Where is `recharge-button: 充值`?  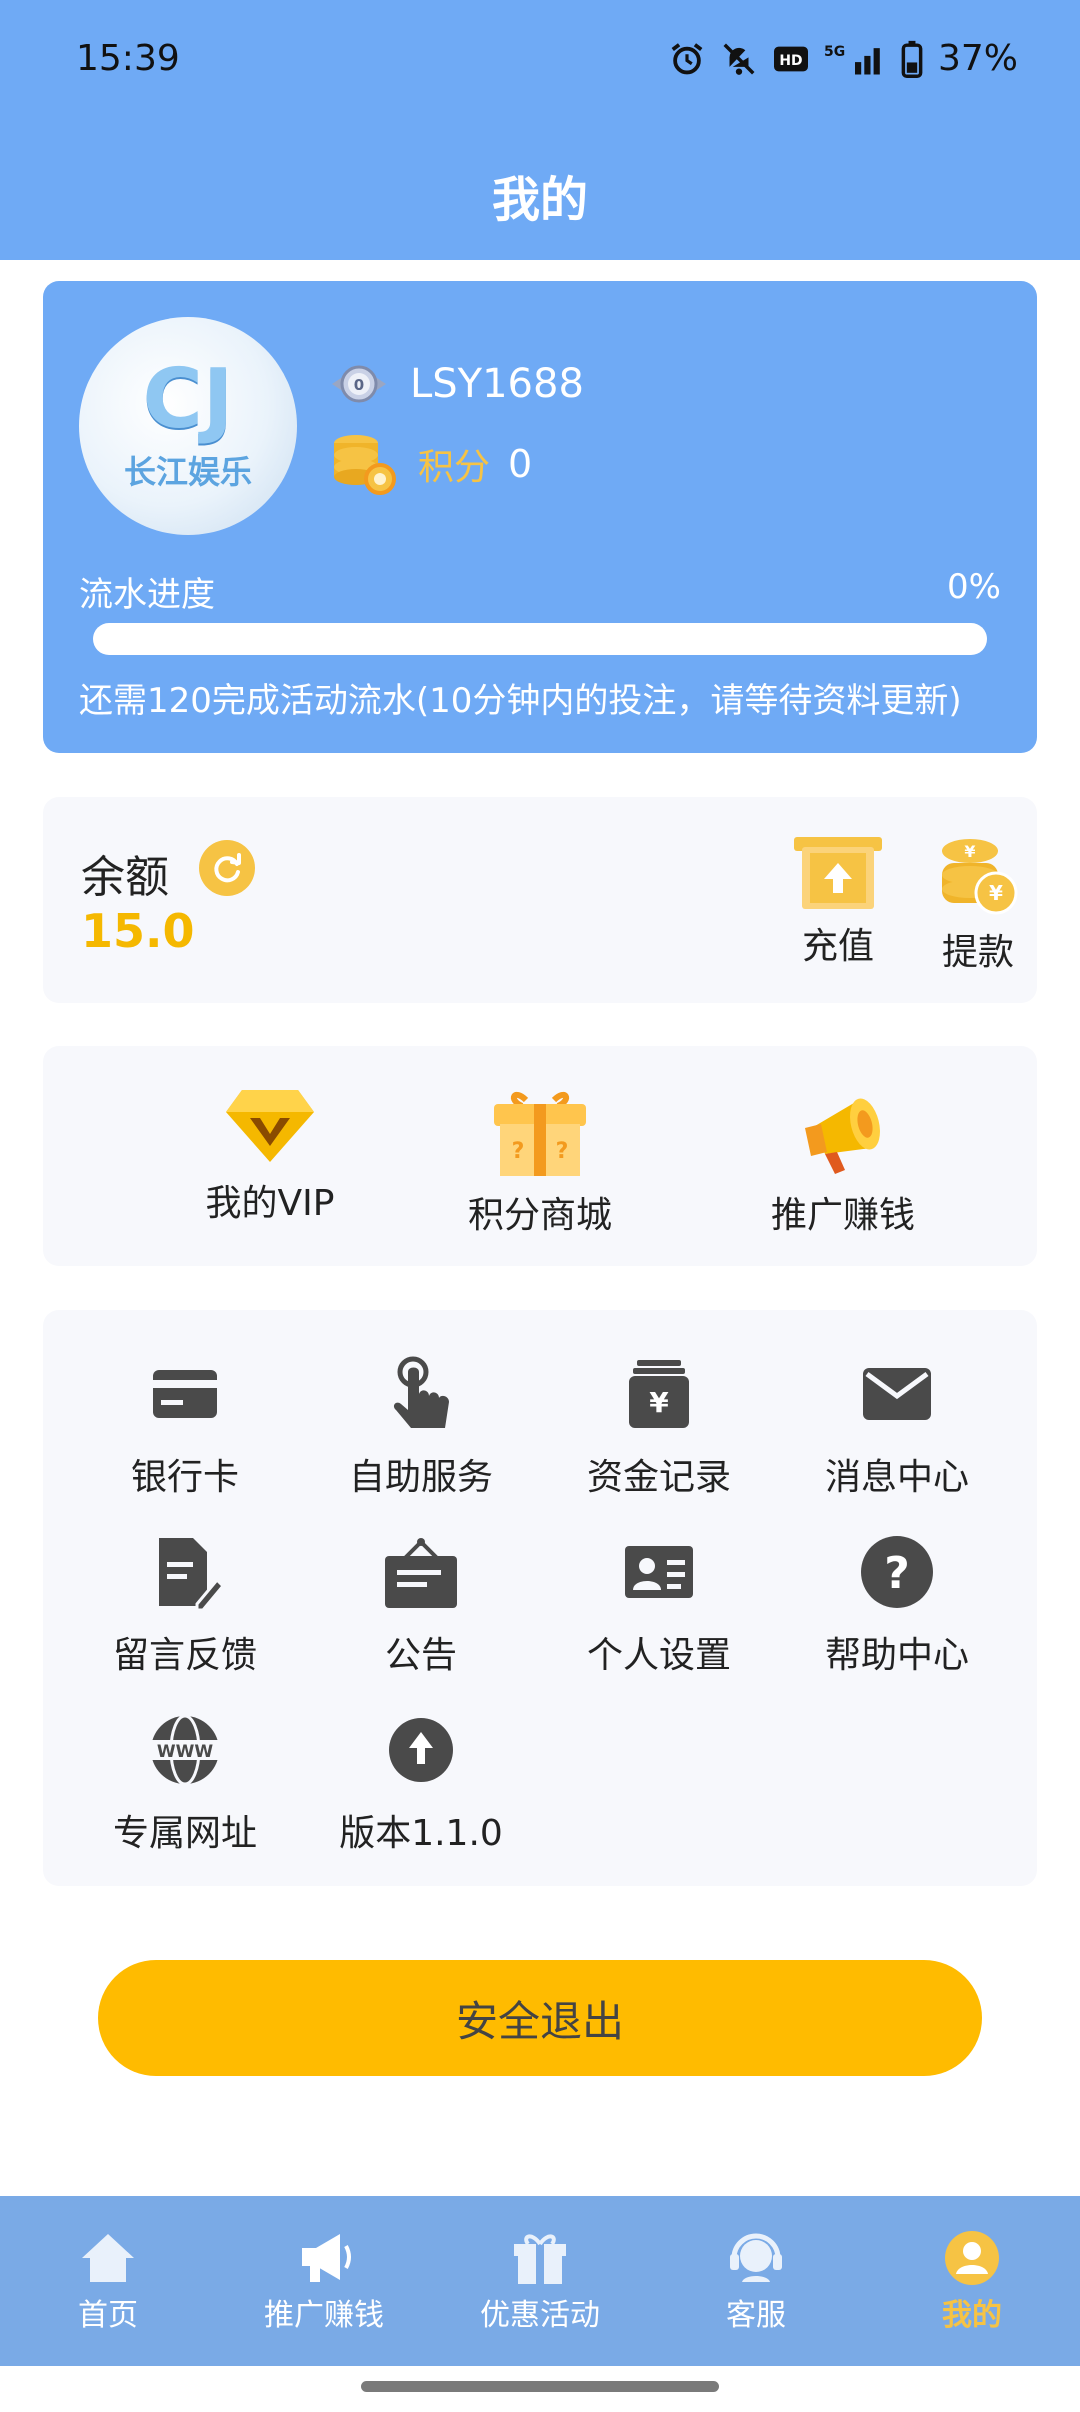 recharge-button: 充值 is located at coordinates (838, 902).